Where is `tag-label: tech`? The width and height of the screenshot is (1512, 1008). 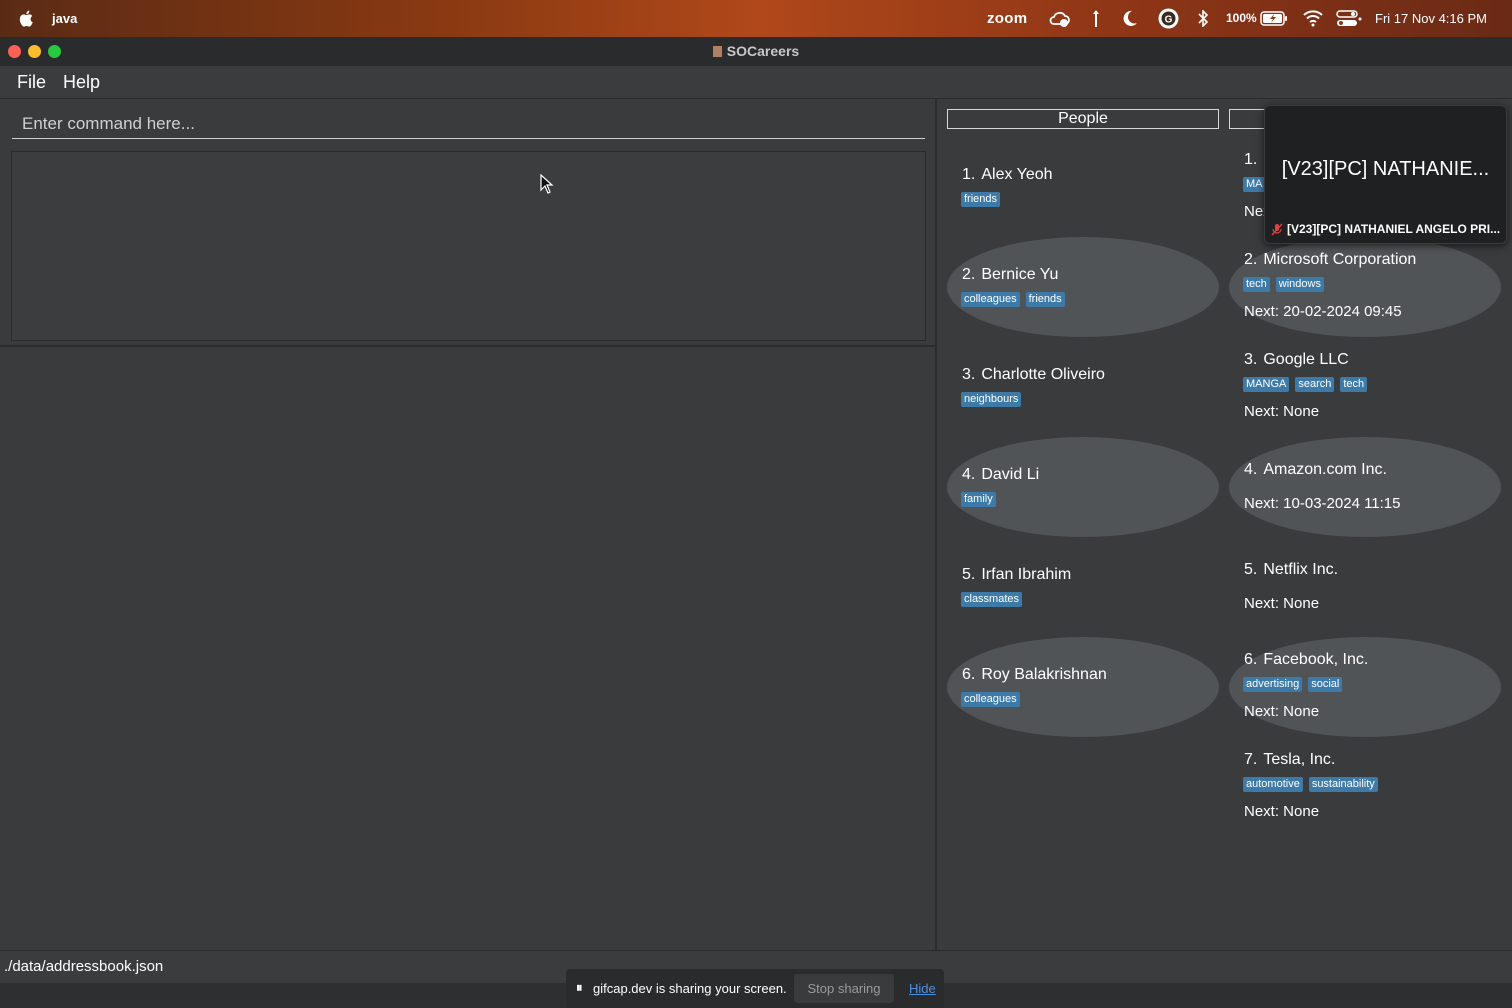 tag-label: tech is located at coordinates (1354, 384).